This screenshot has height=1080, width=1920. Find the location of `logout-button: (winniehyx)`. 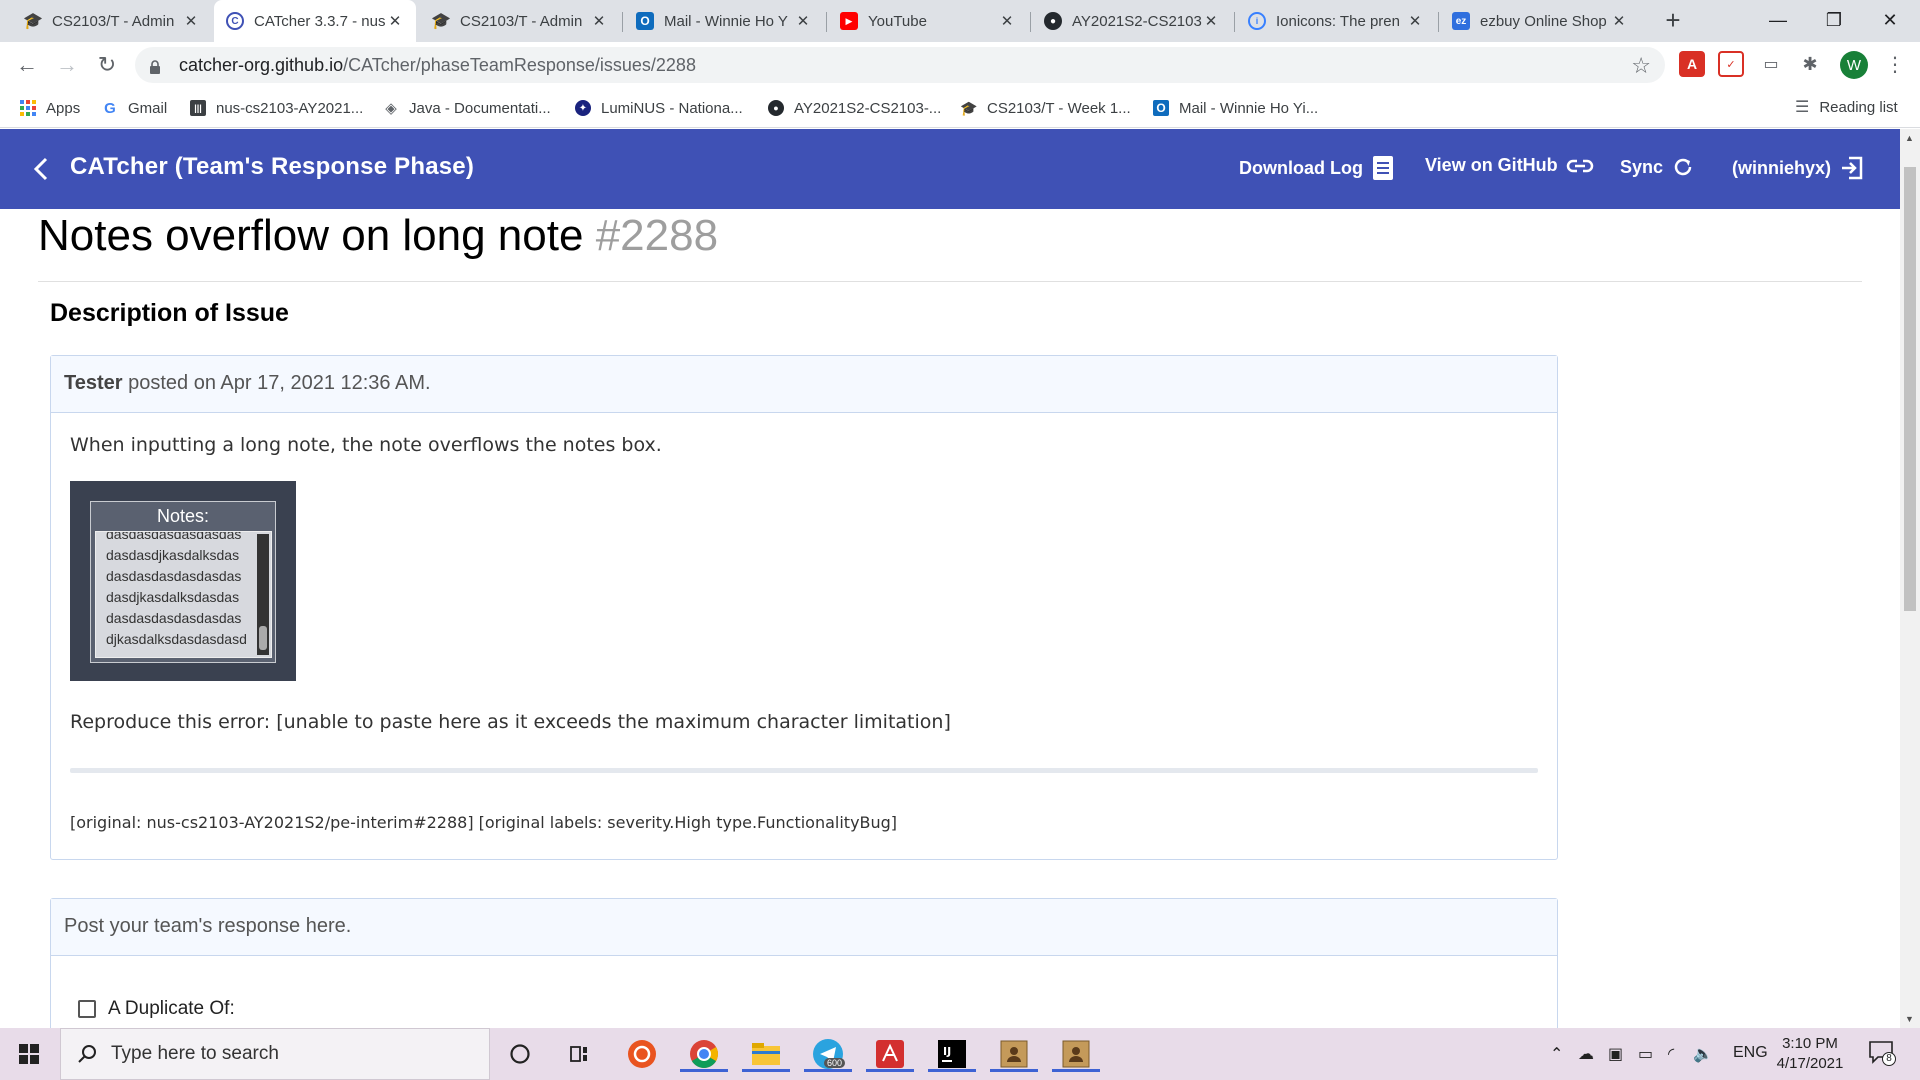

logout-button: (winniehyx) is located at coordinates (1798, 168).